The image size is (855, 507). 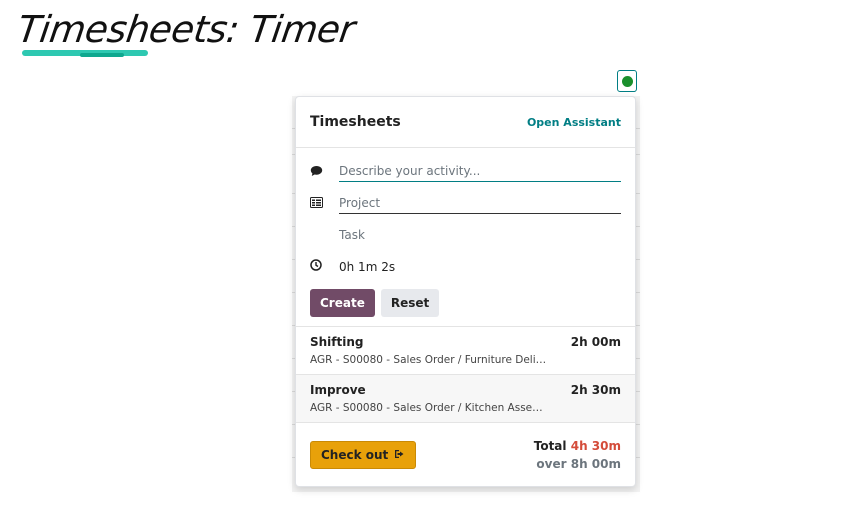 What do you see at coordinates (324, 266) in the screenshot?
I see `clock-icon` at bounding box center [324, 266].